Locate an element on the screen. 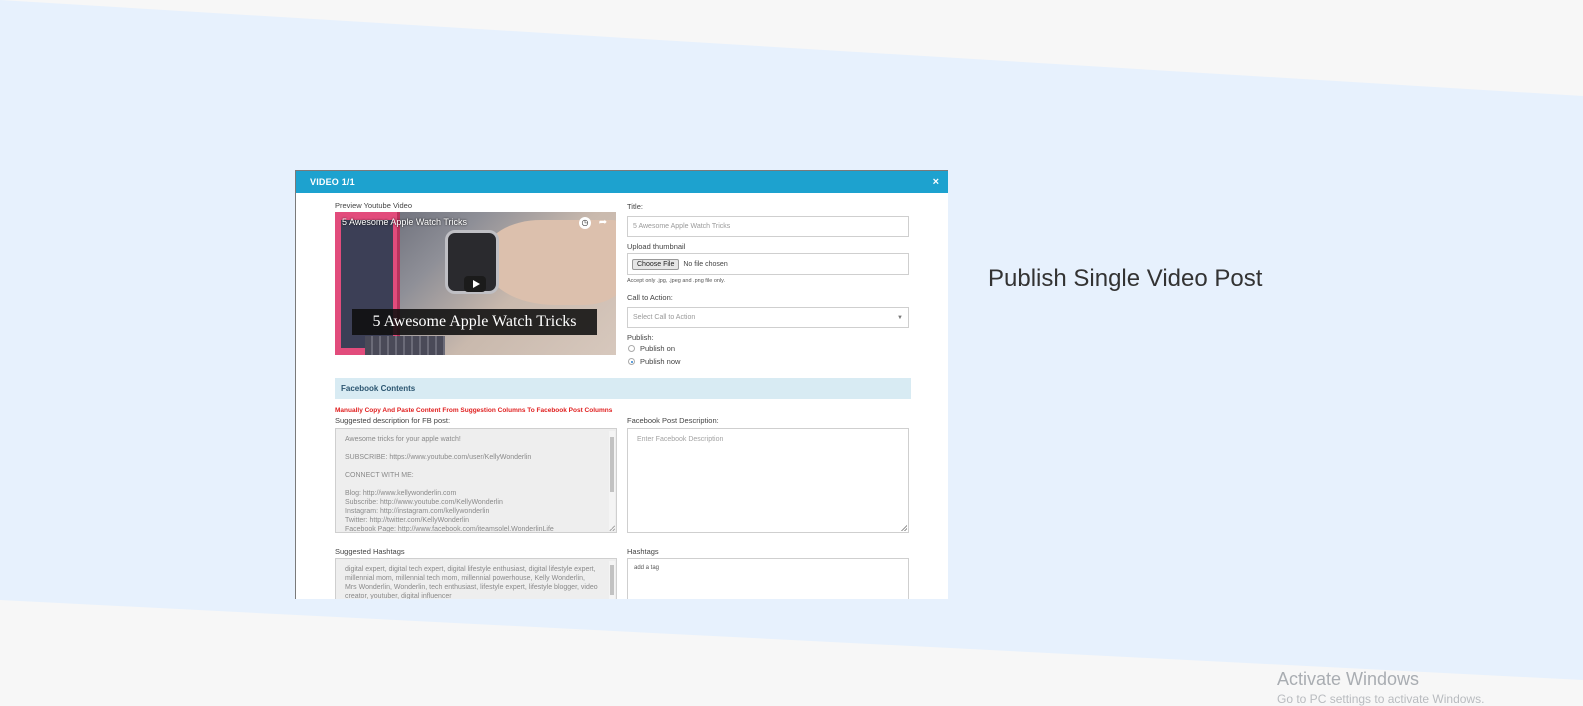  thumbnail-file-input: Choose File No file chosen is located at coordinates (768, 264).